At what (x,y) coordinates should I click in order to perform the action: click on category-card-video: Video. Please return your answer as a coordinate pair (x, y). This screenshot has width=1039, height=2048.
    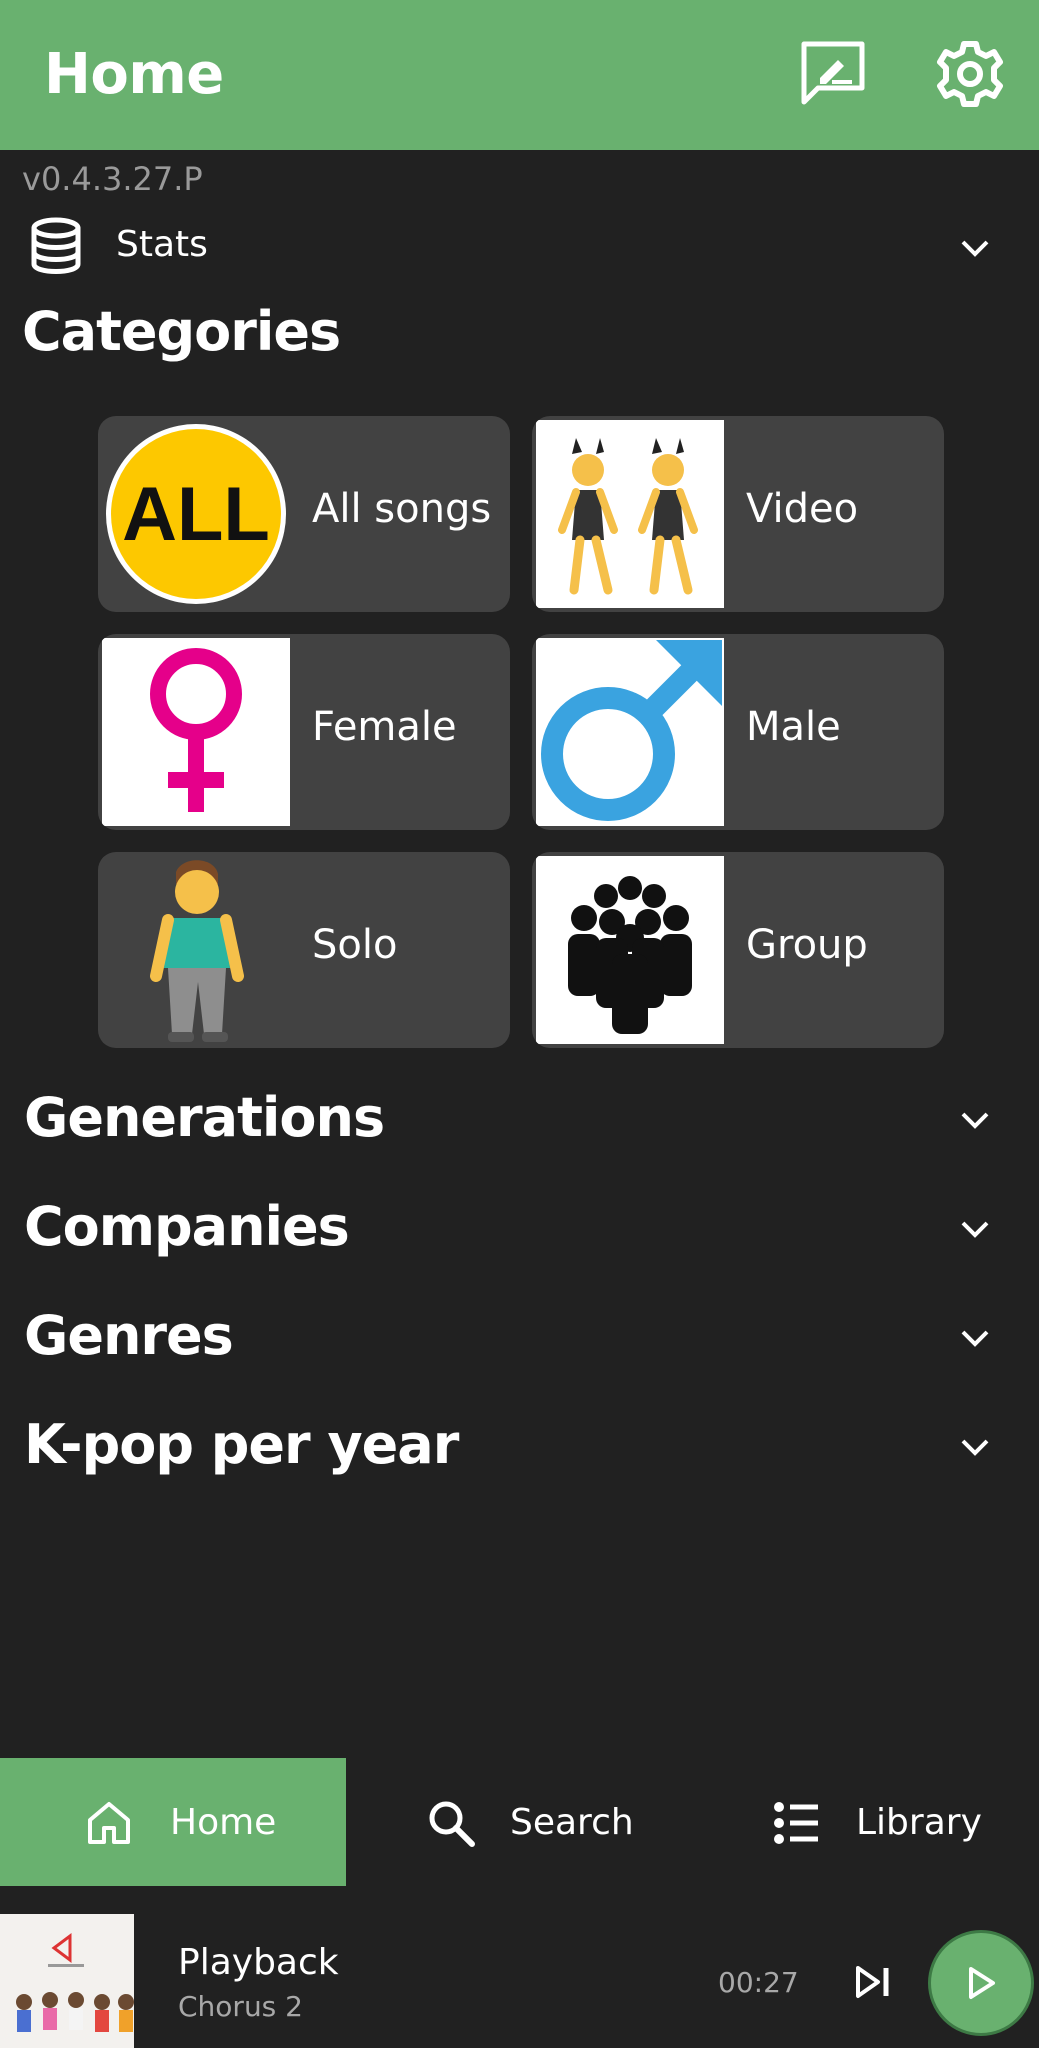
    Looking at the image, I should click on (738, 514).